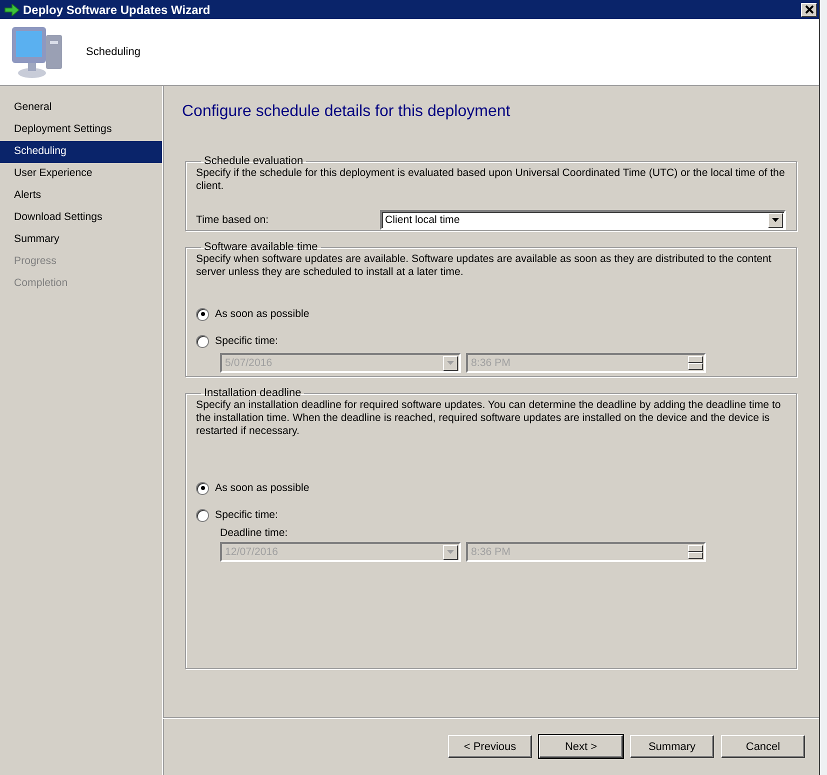  Describe the element at coordinates (490, 746) in the screenshot. I see `wizard-button: < Previous` at that location.